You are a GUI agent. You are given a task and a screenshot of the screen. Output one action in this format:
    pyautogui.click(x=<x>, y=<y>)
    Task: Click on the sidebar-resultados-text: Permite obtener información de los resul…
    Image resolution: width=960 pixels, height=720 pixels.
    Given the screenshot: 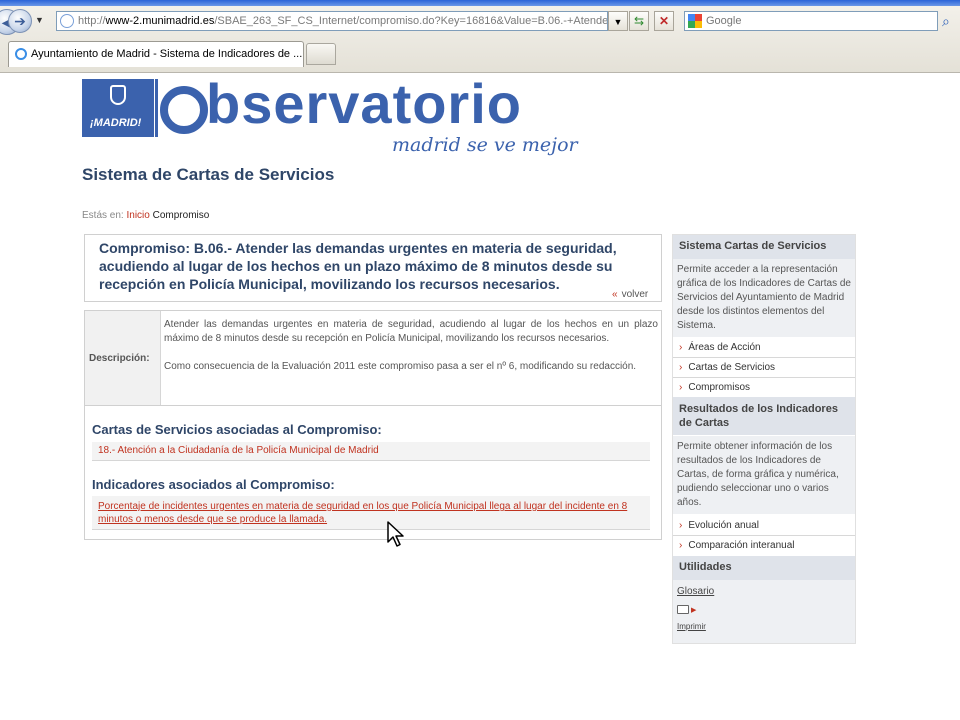 What is the action you would take?
    pyautogui.click(x=764, y=475)
    